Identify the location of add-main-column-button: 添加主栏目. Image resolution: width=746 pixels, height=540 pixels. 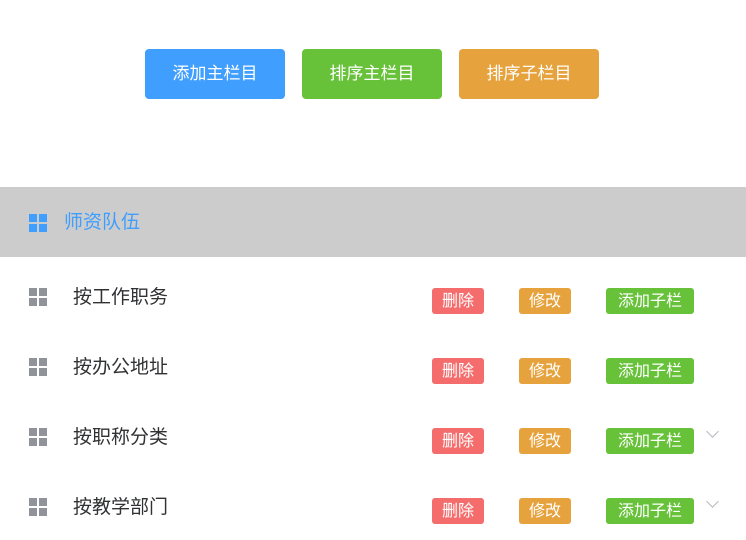
(215, 74).